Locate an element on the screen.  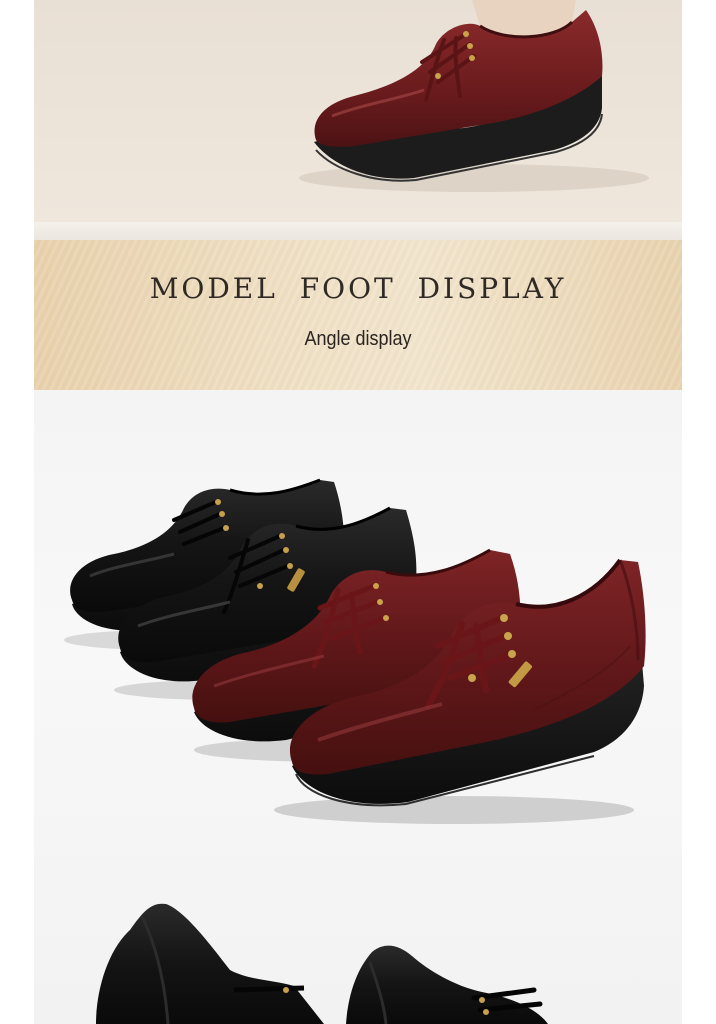
banner-subtitle: Angle display is located at coordinates (358, 339).